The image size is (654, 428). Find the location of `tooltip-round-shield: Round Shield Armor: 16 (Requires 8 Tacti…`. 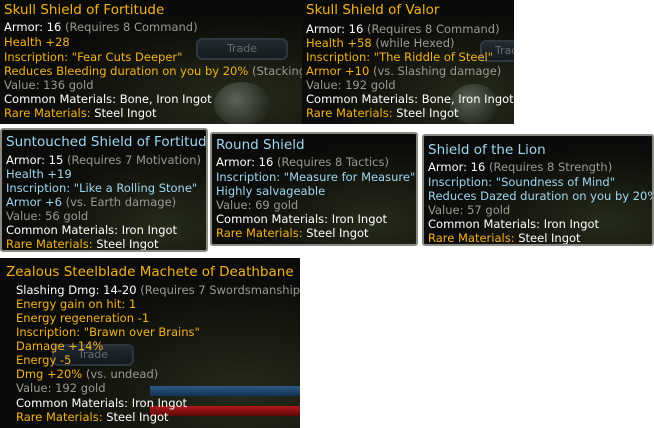

tooltip-round-shield: Round Shield Armor: 16 (Requires 8 Tacti… is located at coordinates (314, 189).